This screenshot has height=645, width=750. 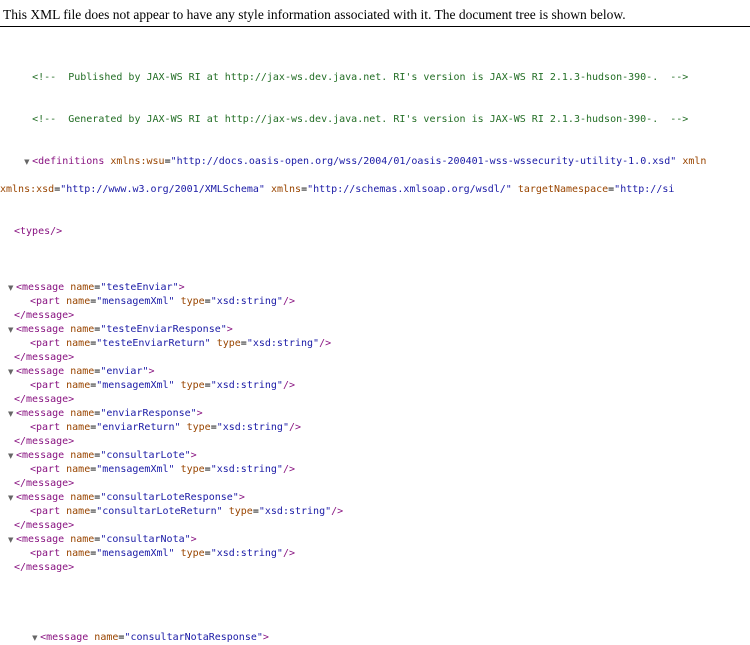 I want to click on part-name-value: "testeEnviarReturn", so click(x=153, y=343).